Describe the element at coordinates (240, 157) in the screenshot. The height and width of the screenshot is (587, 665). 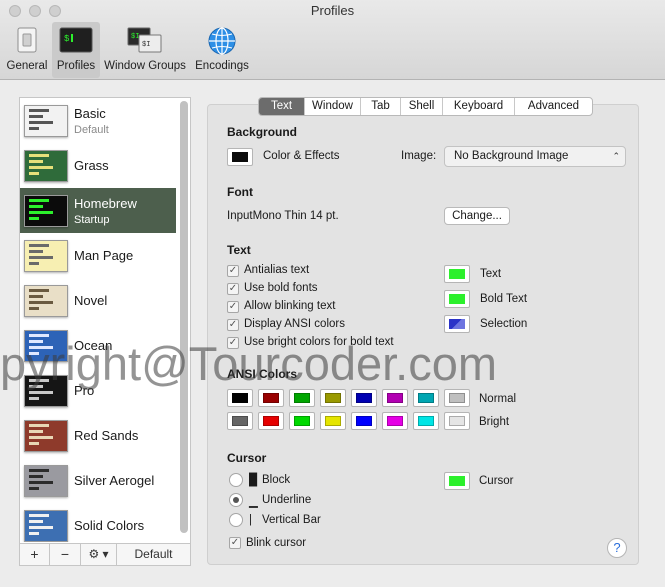
I see `background-color-well` at that location.